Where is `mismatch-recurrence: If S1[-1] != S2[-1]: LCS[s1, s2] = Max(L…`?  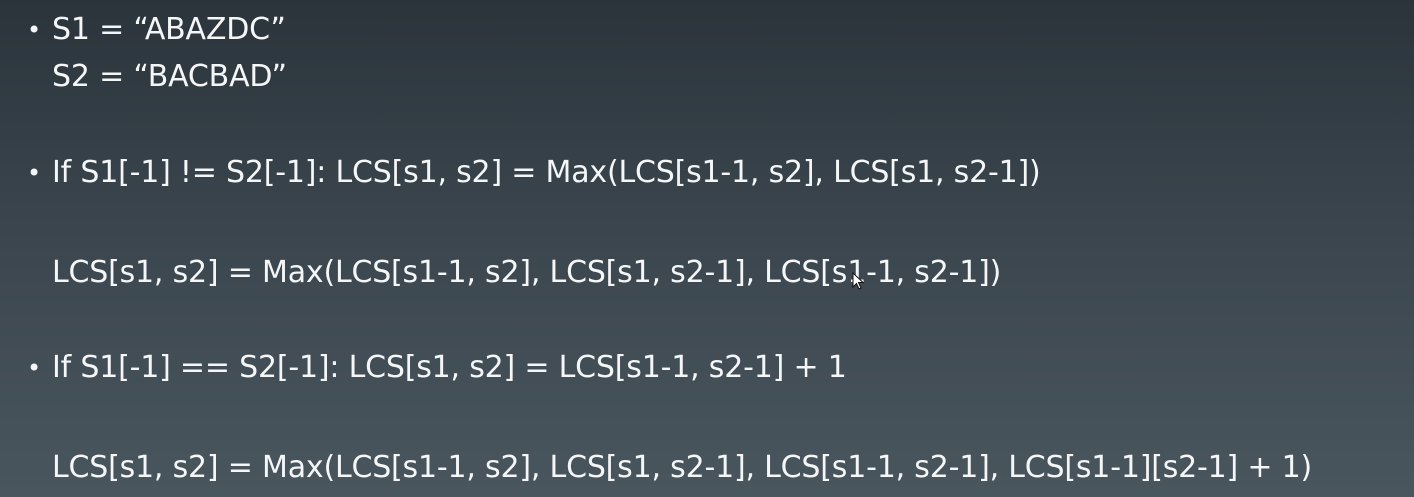
mismatch-recurrence: If S1[-1] != S2[-1]: LCS[s1, s2] = Max(L… is located at coordinates (546, 172).